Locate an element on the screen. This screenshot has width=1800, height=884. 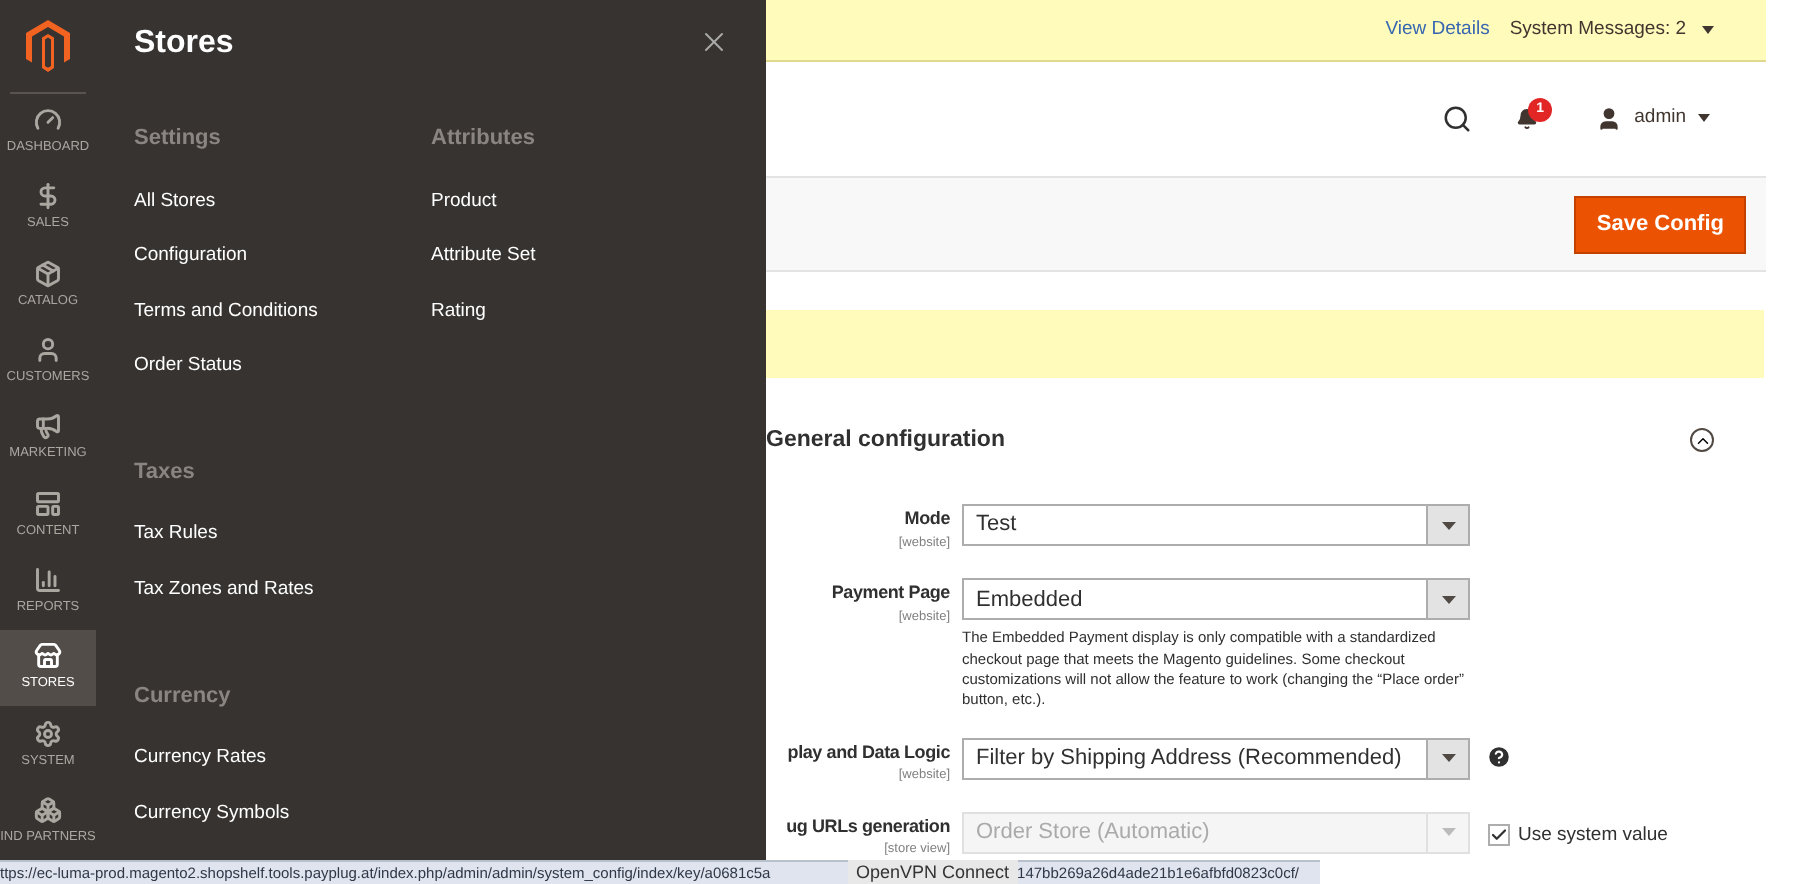
flyout-link: Tax Rules is located at coordinates (282, 548).